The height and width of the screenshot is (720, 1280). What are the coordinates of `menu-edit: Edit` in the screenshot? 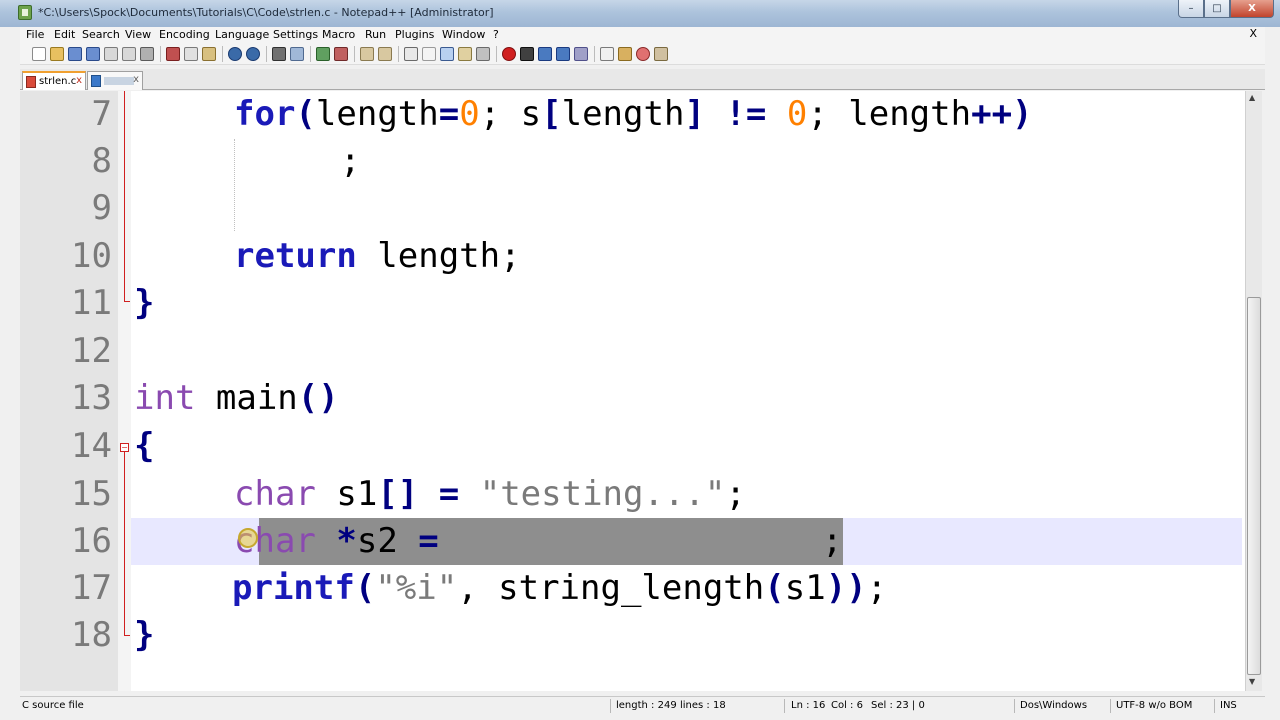 It's located at (64, 34).